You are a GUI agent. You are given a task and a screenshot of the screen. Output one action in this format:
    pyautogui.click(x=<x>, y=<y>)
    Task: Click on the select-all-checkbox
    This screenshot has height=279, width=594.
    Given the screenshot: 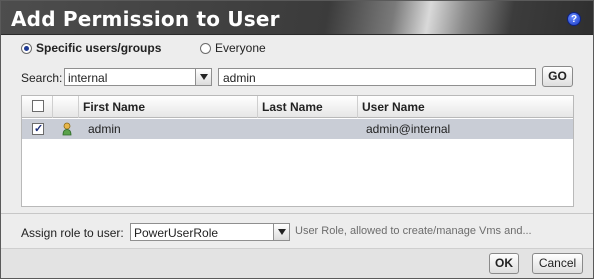 What is the action you would take?
    pyautogui.click(x=38, y=106)
    